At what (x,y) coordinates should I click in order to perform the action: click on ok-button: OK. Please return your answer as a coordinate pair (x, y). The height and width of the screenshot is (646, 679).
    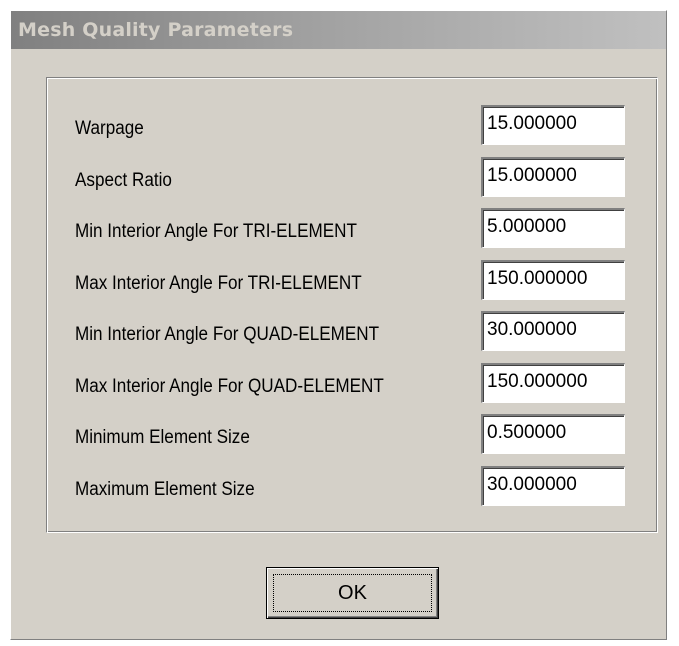
    Looking at the image, I should click on (352, 593).